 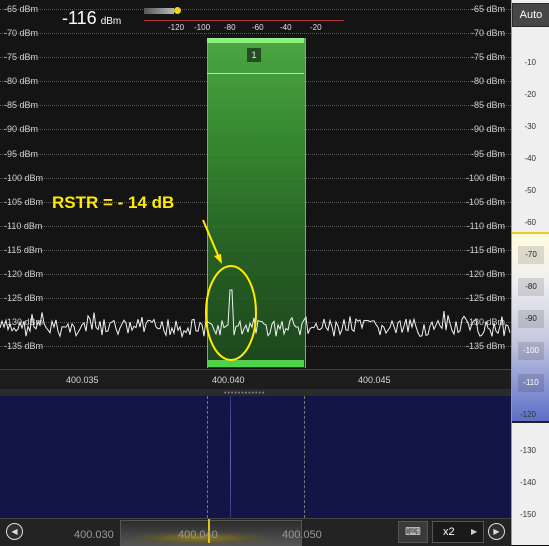 I want to click on level-scale-label: -110, so click(x=531, y=383).